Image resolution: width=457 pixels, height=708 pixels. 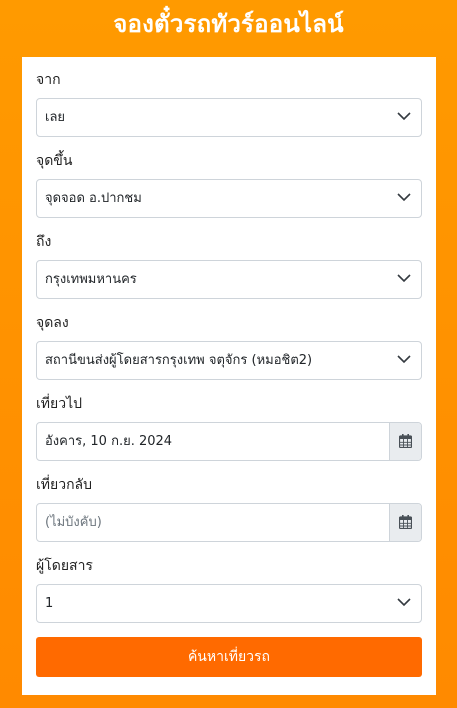 What do you see at coordinates (64, 485) in the screenshot?
I see `return-label: เที่ยวกลับ` at bounding box center [64, 485].